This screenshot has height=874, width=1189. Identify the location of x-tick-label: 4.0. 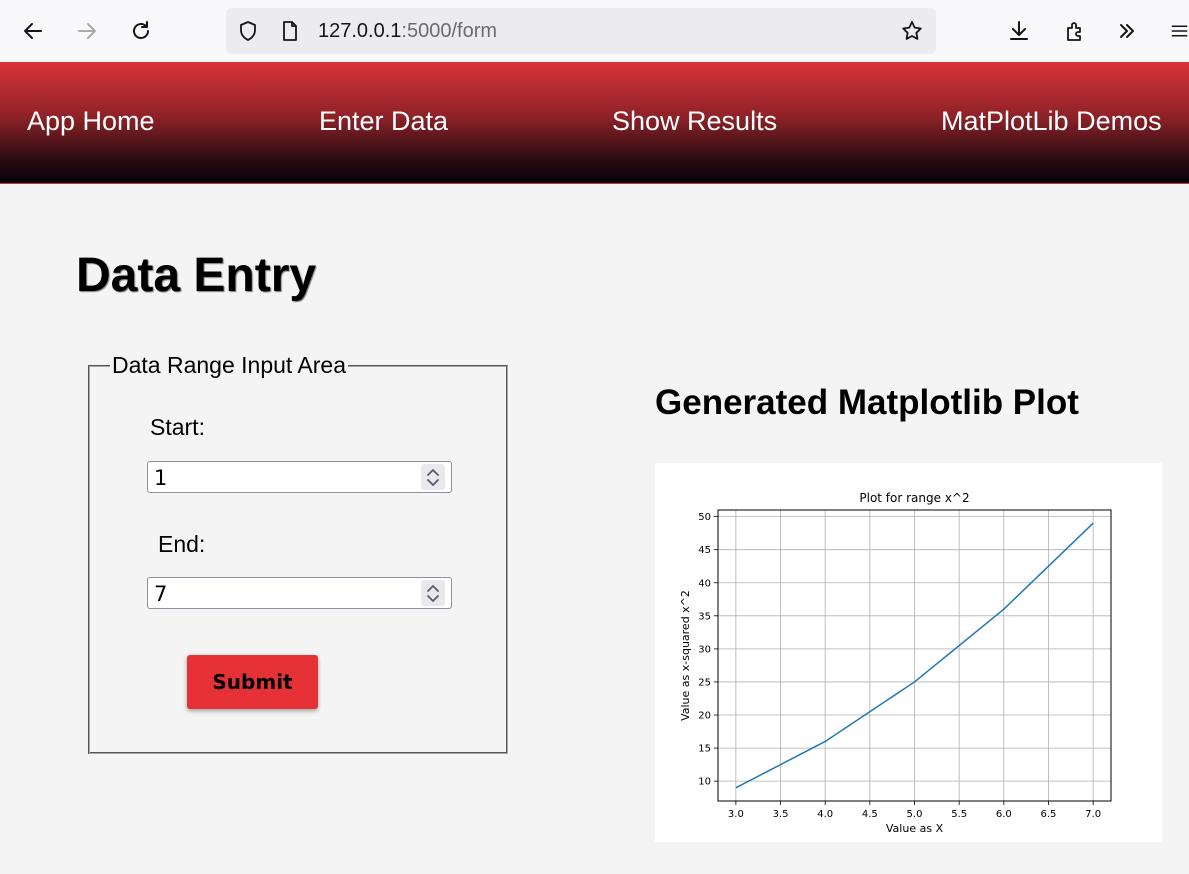
(825, 814).